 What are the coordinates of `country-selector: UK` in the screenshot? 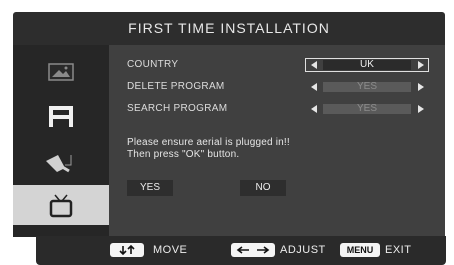 It's located at (367, 65).